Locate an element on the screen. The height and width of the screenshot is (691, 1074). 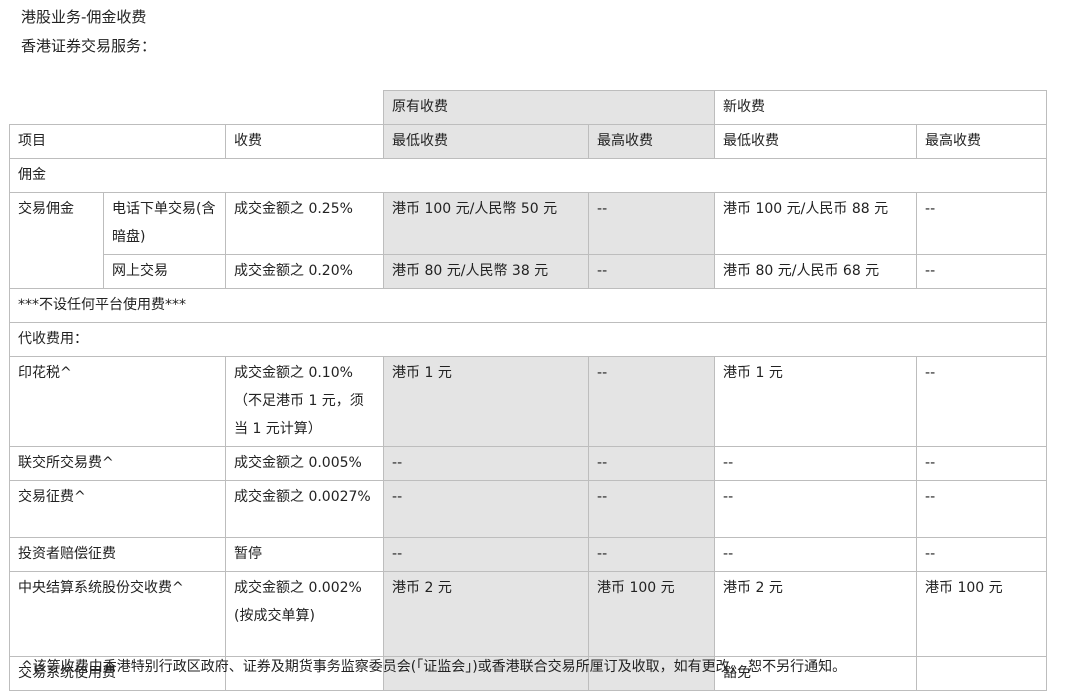
table-row-hkex-fee: 联交所交易费^ 成交金额之 0.005% -- -- -- -- is located at coordinates (528, 463).